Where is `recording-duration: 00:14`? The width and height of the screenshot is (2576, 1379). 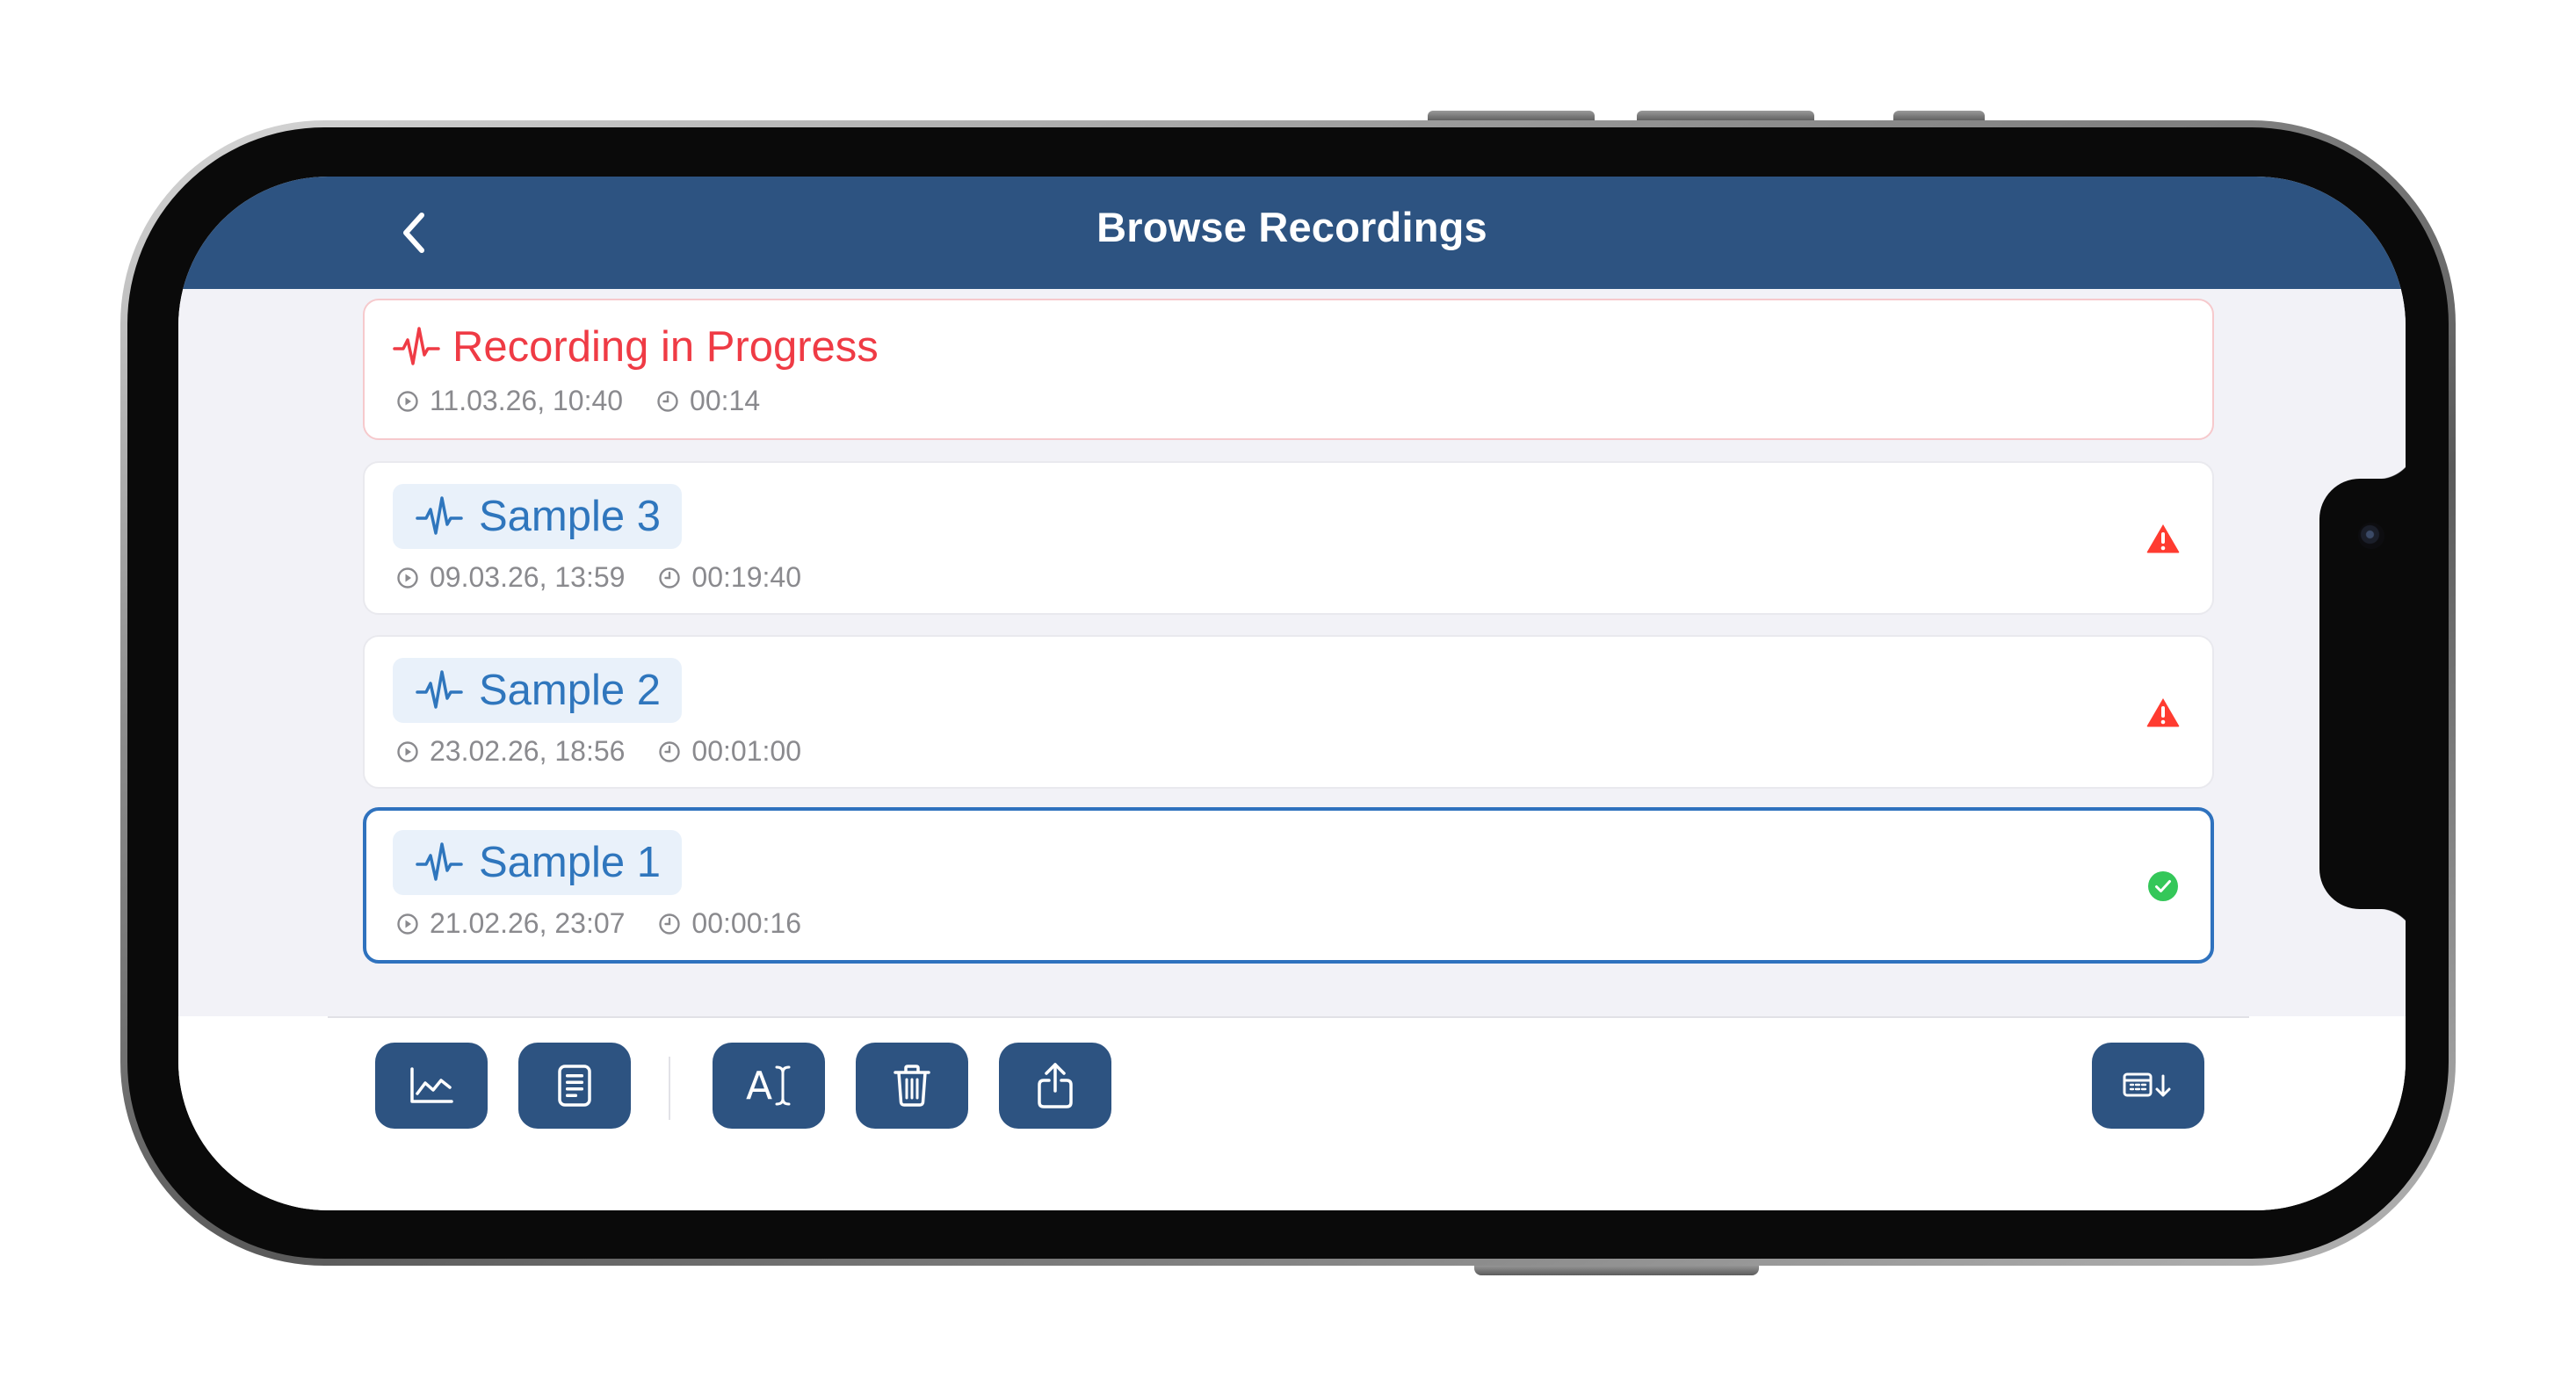 recording-duration: 00:14 is located at coordinates (708, 401).